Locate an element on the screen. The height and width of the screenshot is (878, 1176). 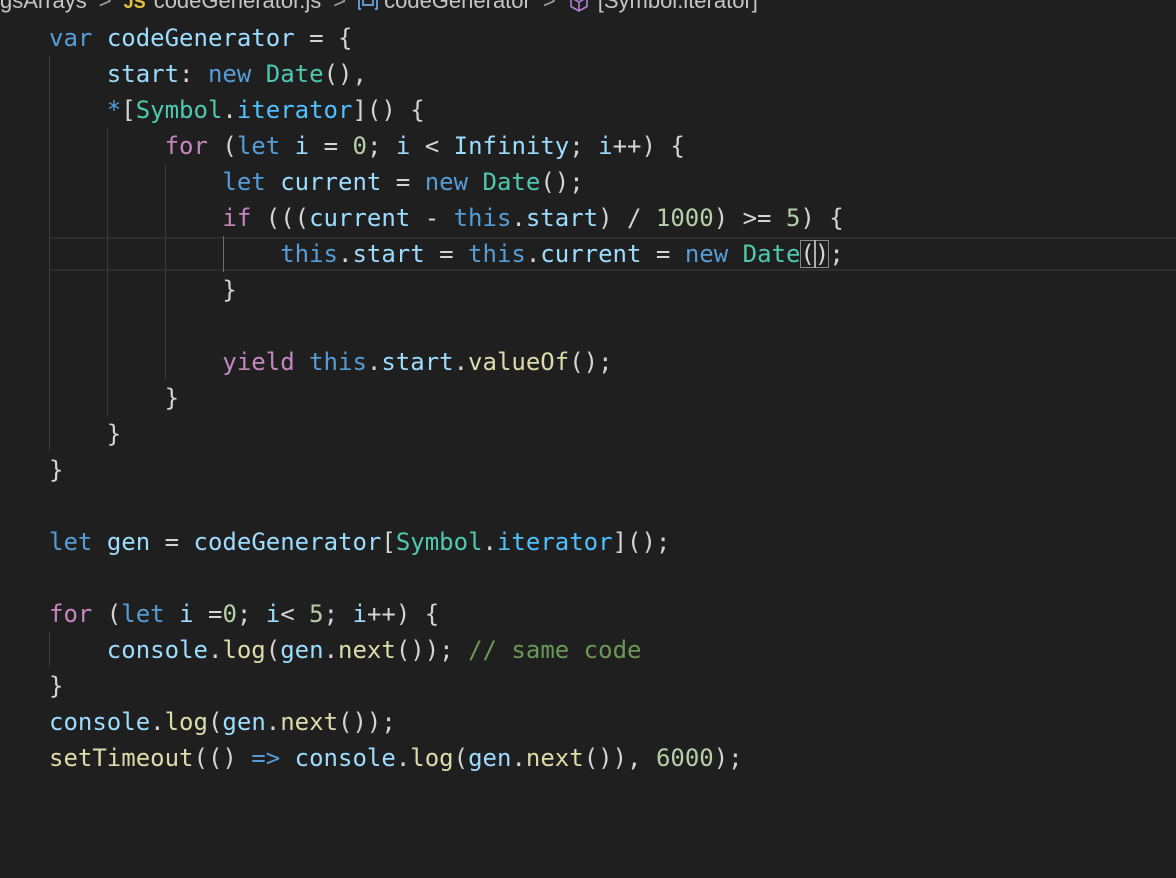
breadcrumb-method-label: [Symbol.iterator] is located at coordinates (677, 7).